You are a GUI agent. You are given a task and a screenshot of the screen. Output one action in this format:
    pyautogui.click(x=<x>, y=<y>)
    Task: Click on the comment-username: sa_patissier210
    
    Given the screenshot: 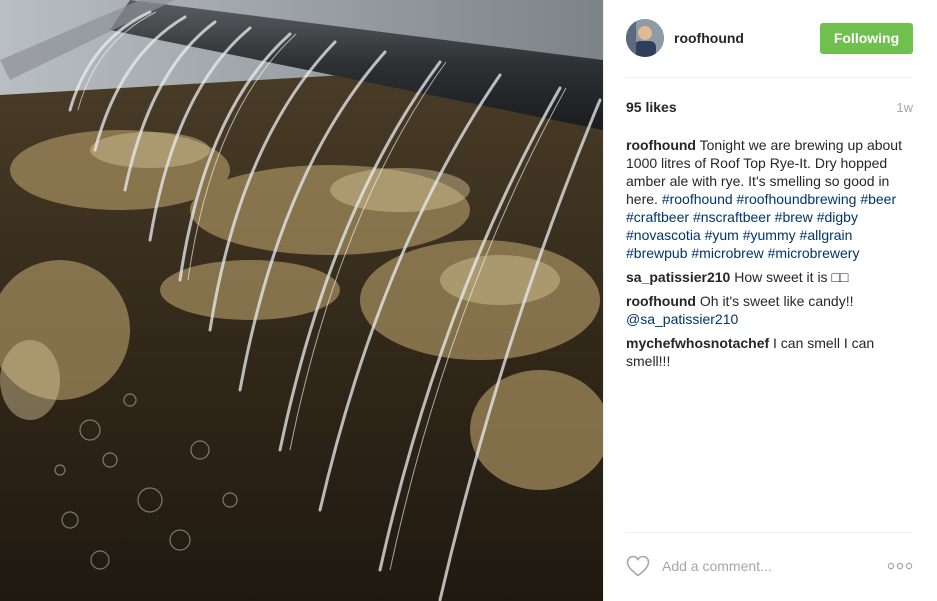 What is the action you would take?
    pyautogui.click(x=678, y=277)
    